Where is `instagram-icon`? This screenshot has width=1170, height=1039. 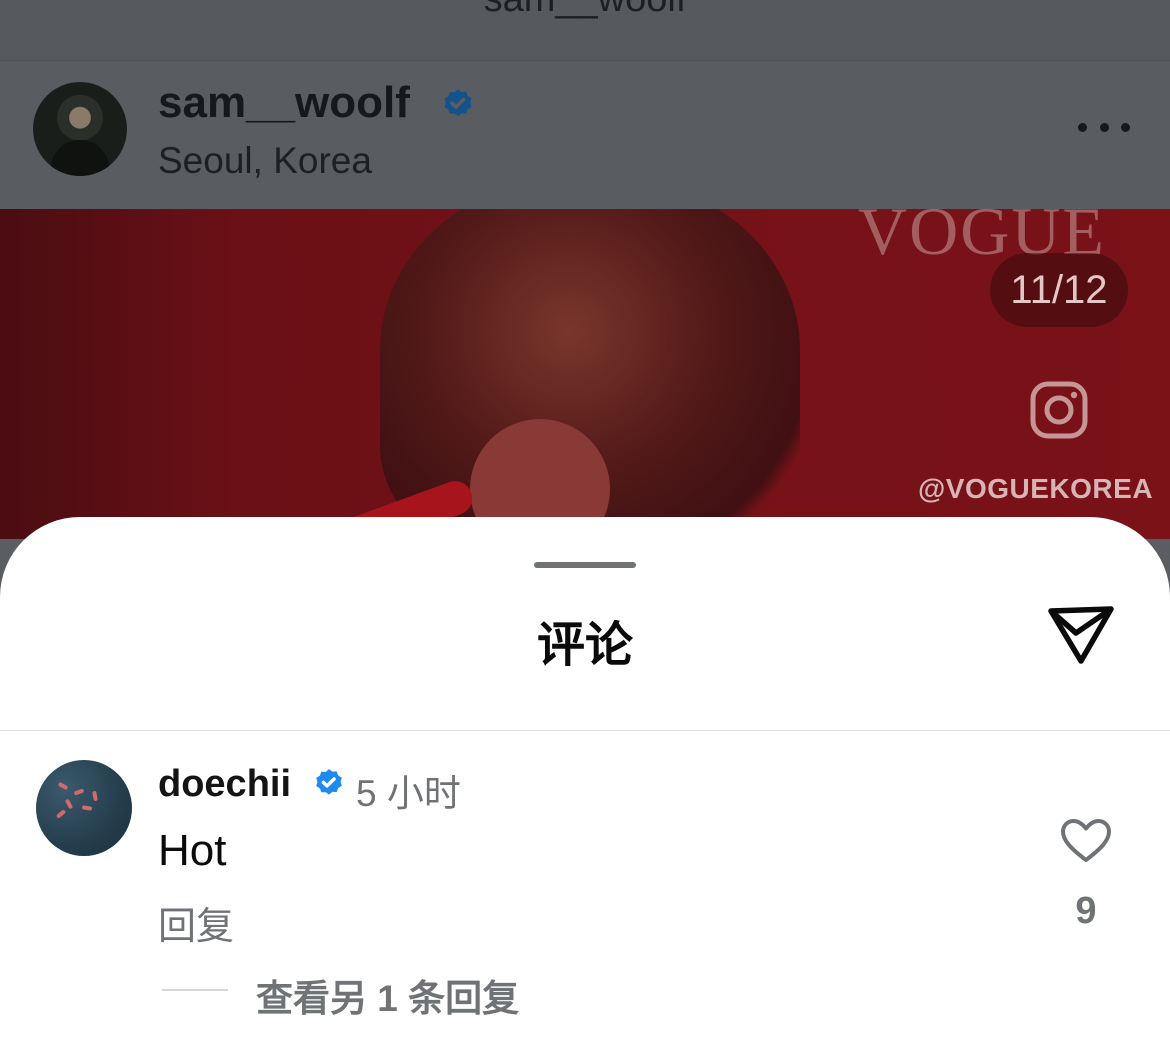
instagram-icon is located at coordinates (1059, 410).